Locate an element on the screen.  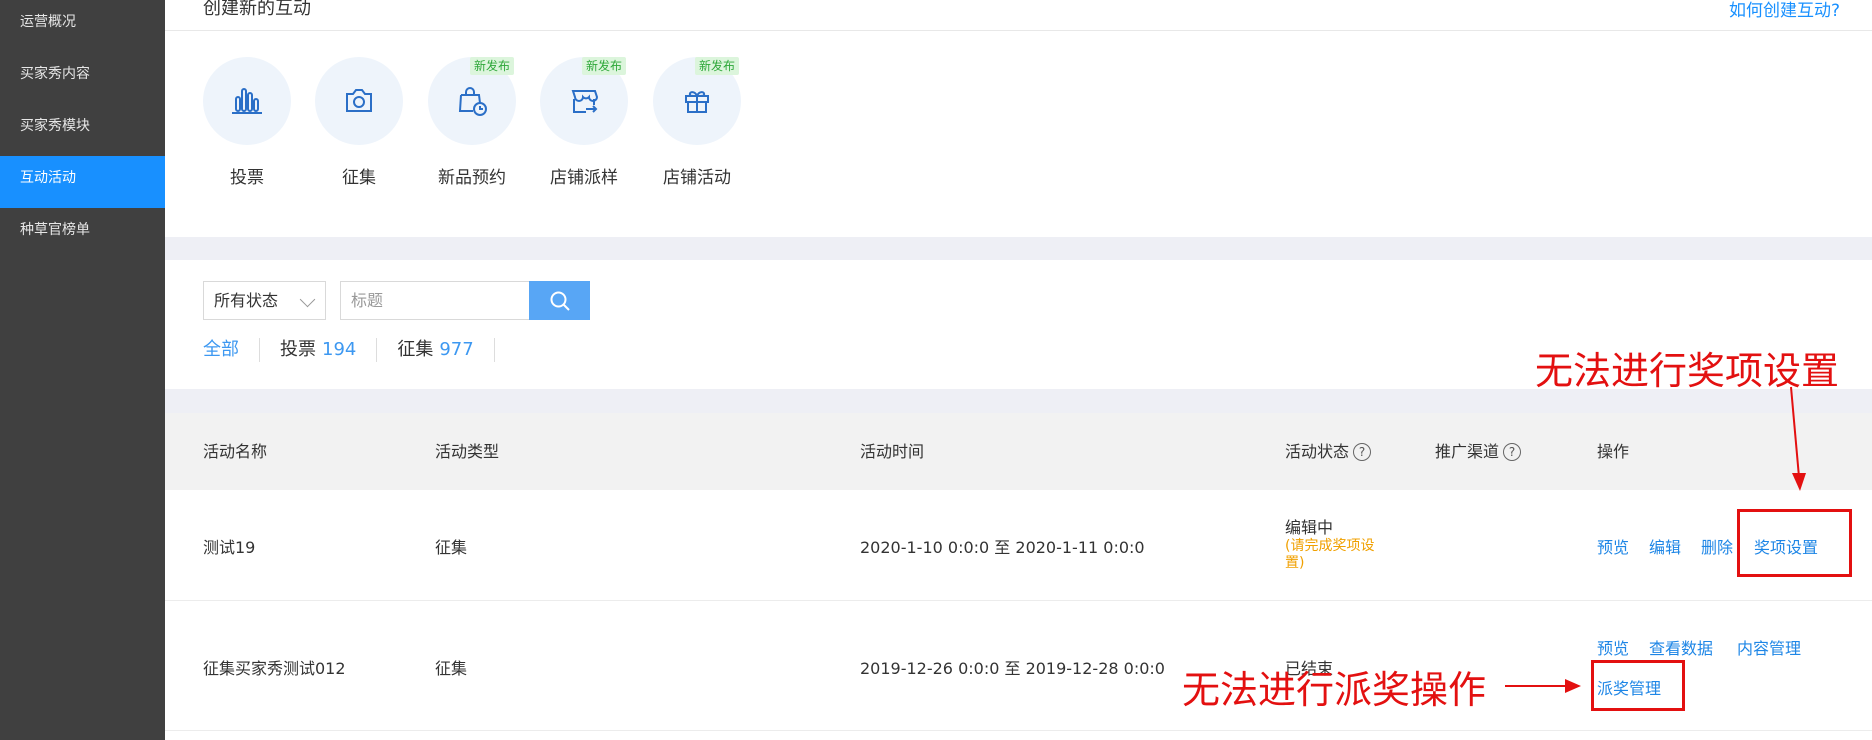
arrow-down-icon is located at coordinates (1798, 438).